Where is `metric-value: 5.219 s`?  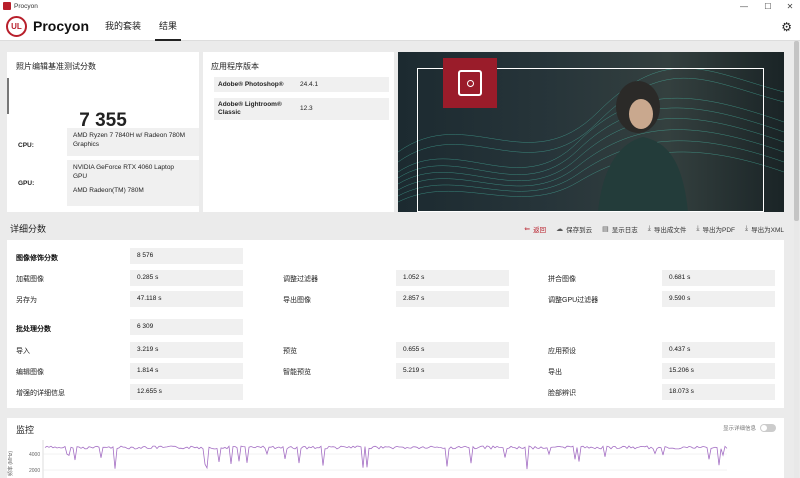
metric-value: 5.219 s is located at coordinates (452, 371).